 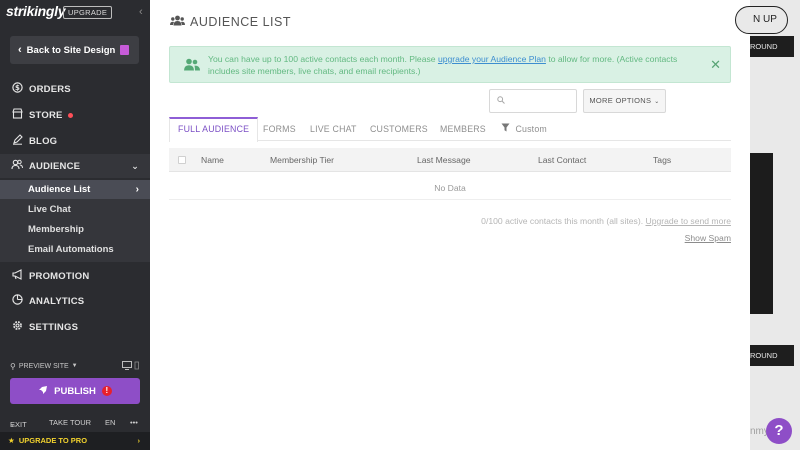 I want to click on empty-table-message: No Data, so click(x=450, y=188).